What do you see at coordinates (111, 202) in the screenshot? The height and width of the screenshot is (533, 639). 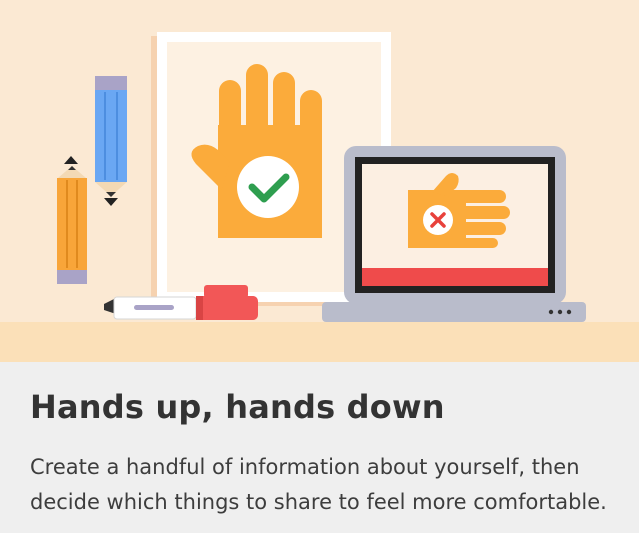 I see `arrow-down-icon` at bounding box center [111, 202].